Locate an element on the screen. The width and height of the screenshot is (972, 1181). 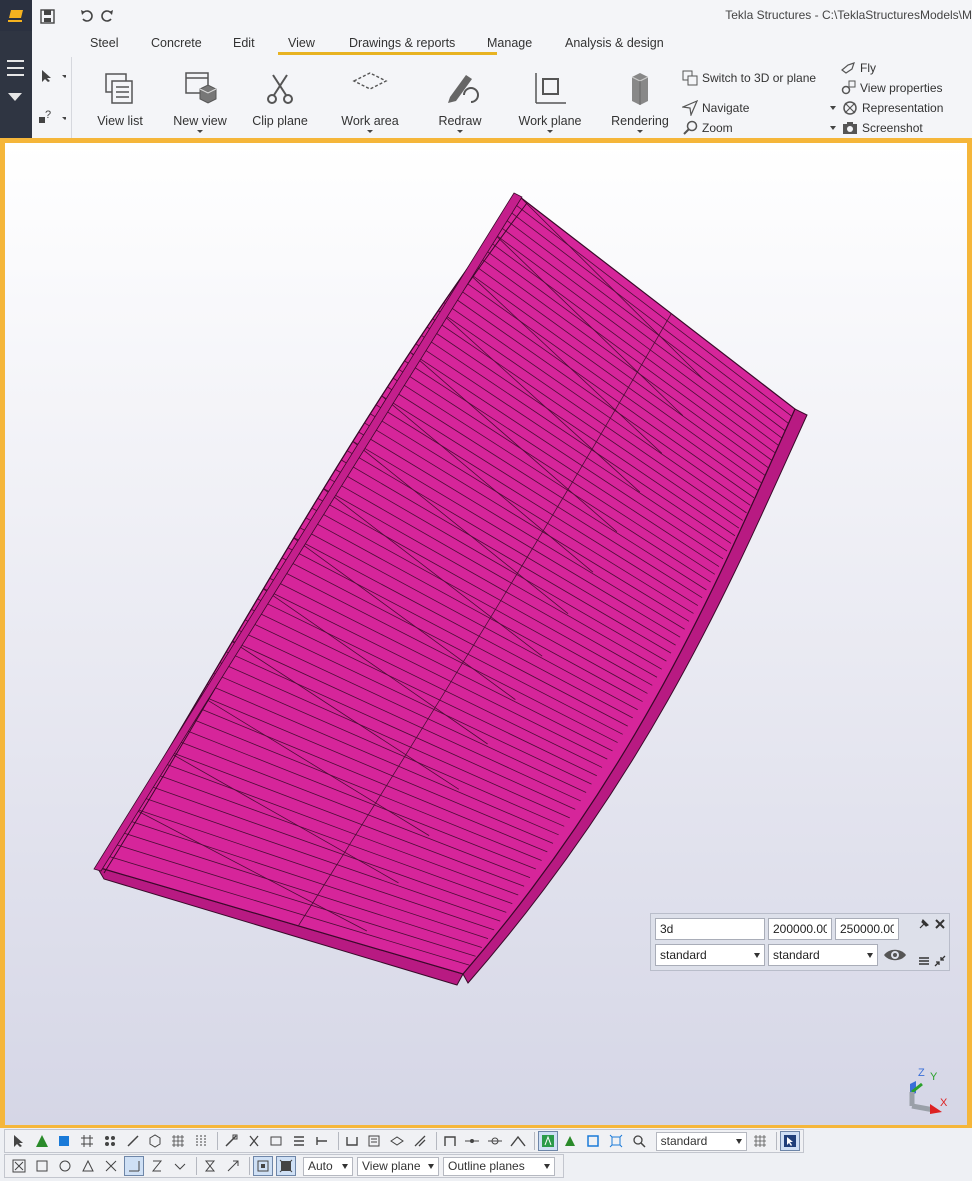
clip-plane-button: Clip plane is located at coordinates (280, 97).